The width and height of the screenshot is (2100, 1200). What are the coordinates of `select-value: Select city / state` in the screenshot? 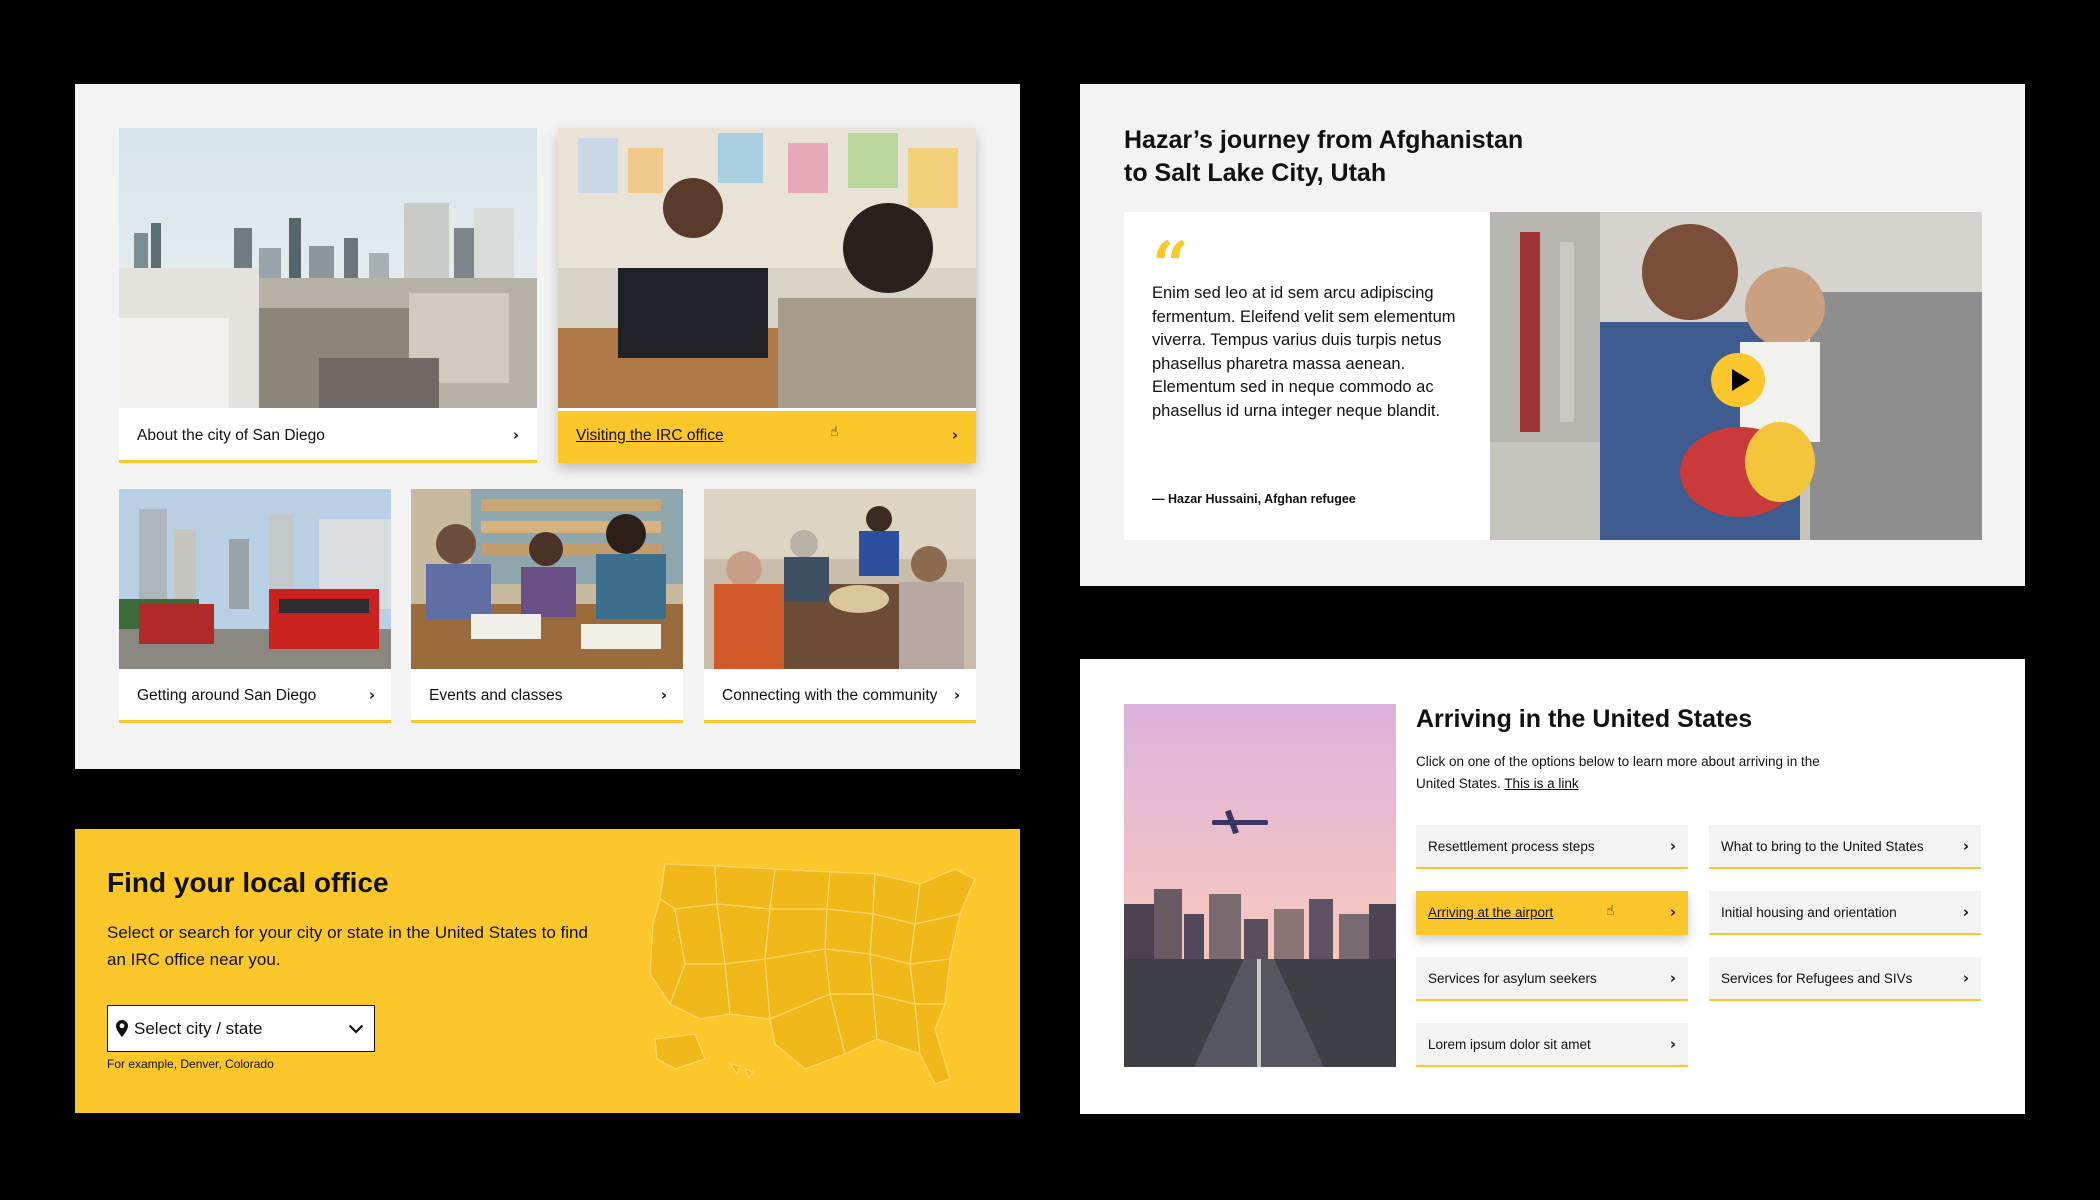 It's located at (198, 1028).